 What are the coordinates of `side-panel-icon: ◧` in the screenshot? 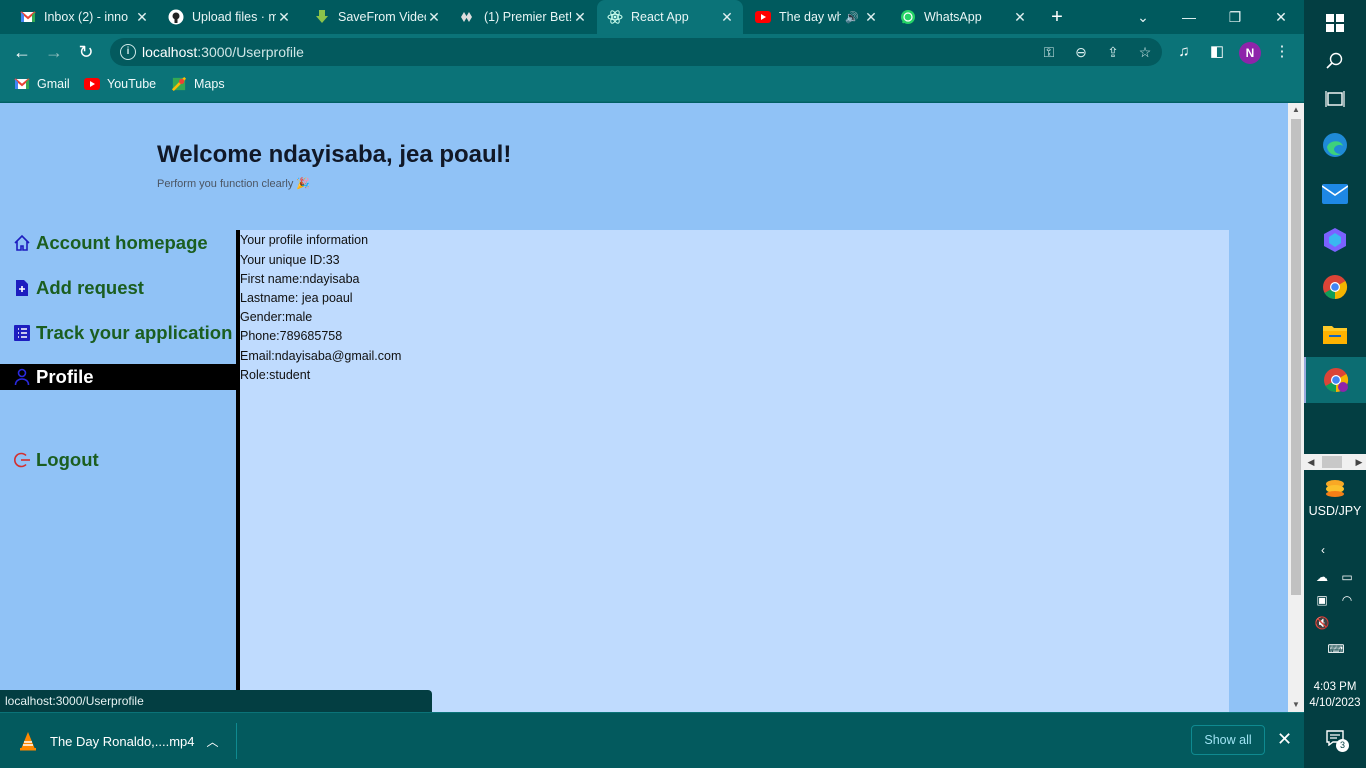 It's located at (1217, 52).